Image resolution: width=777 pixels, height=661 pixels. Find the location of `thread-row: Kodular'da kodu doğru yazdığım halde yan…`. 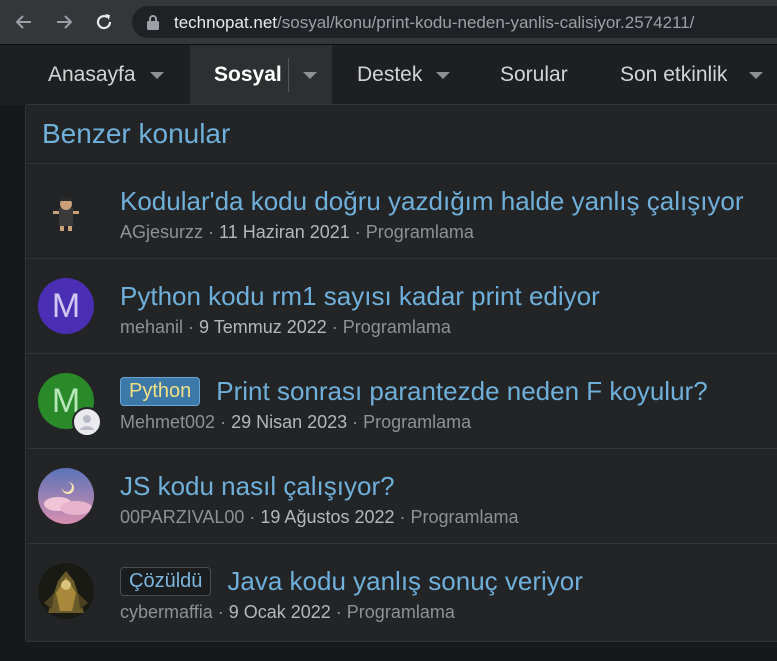

thread-row: Kodular'da kodu doğru yazdığım halde yan… is located at coordinates (401, 211).